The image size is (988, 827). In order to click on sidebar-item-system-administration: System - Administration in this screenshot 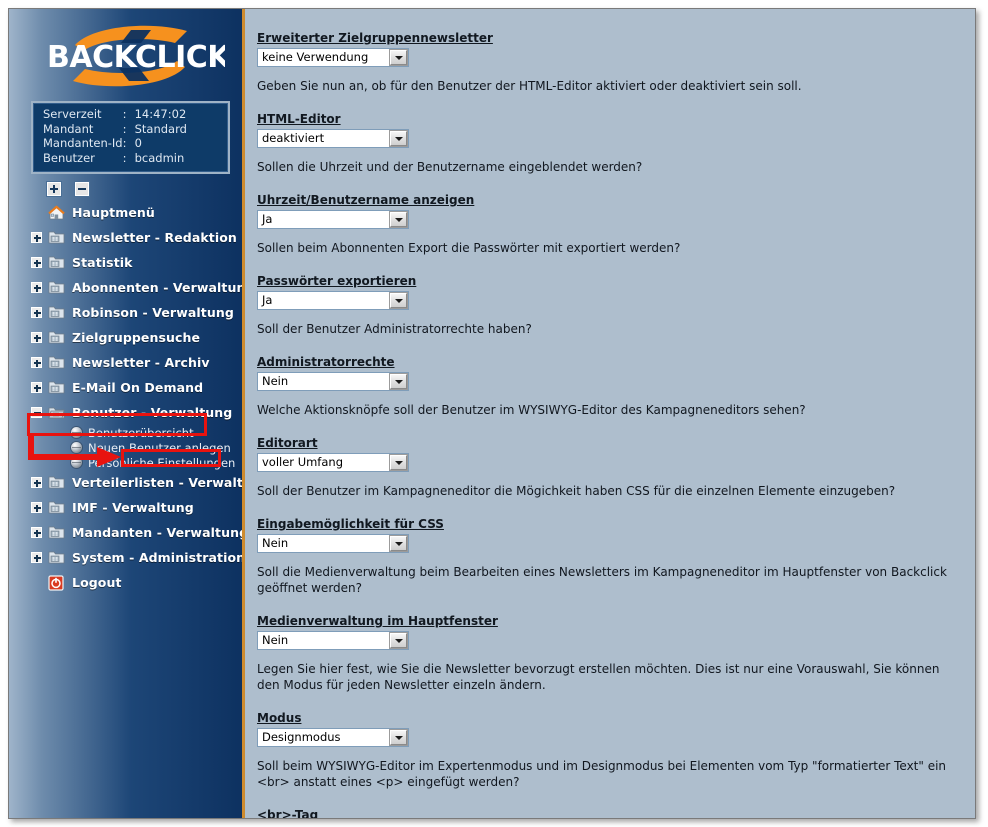, I will do `click(126, 557)`.